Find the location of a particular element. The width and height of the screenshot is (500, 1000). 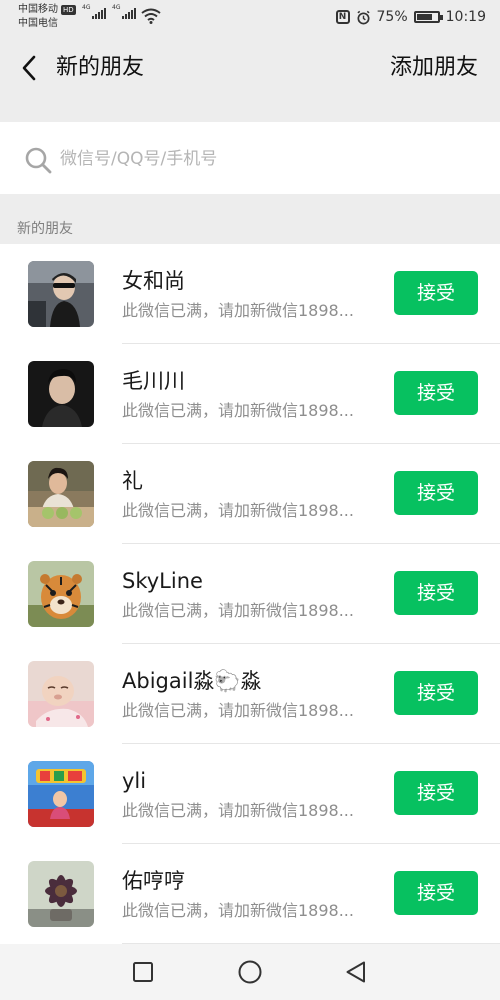

back-button is located at coordinates (29, 68).